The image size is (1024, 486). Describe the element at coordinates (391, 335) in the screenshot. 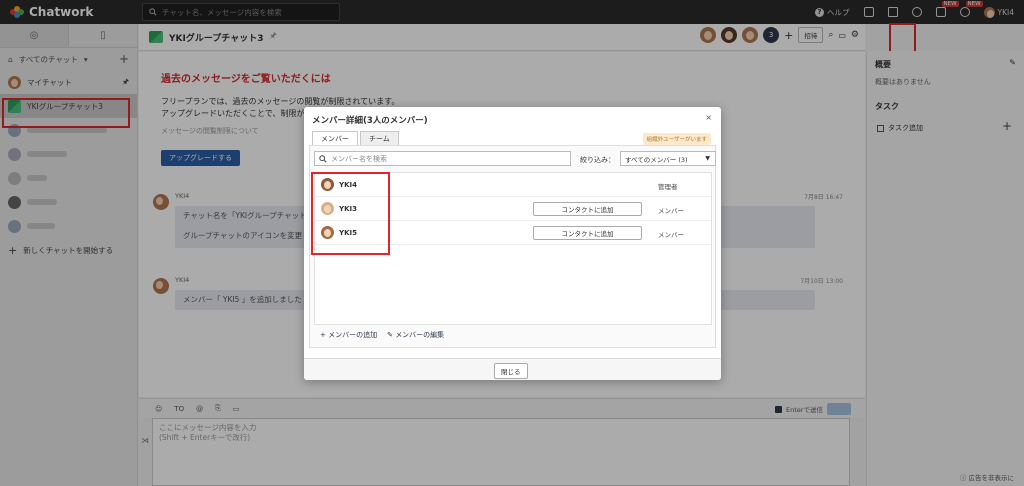

I see `pencil-icon: ✎` at that location.